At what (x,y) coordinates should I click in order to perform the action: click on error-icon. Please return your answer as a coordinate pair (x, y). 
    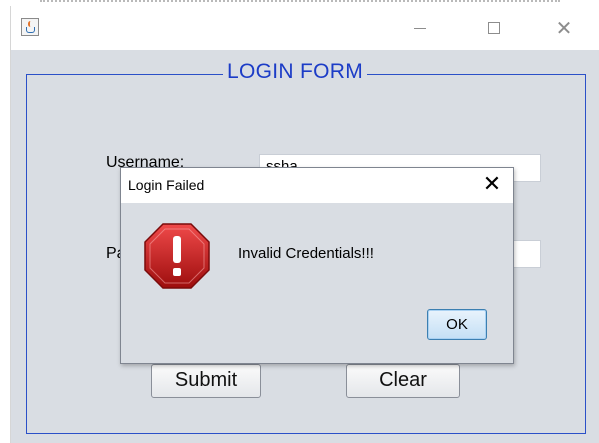
    Looking at the image, I should click on (177, 256).